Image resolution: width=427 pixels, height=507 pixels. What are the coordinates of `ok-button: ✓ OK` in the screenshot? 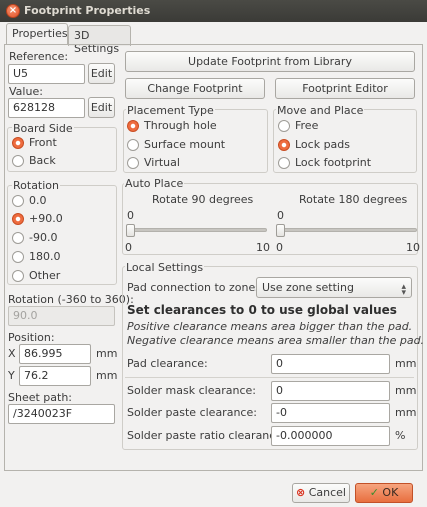 It's located at (384, 493).